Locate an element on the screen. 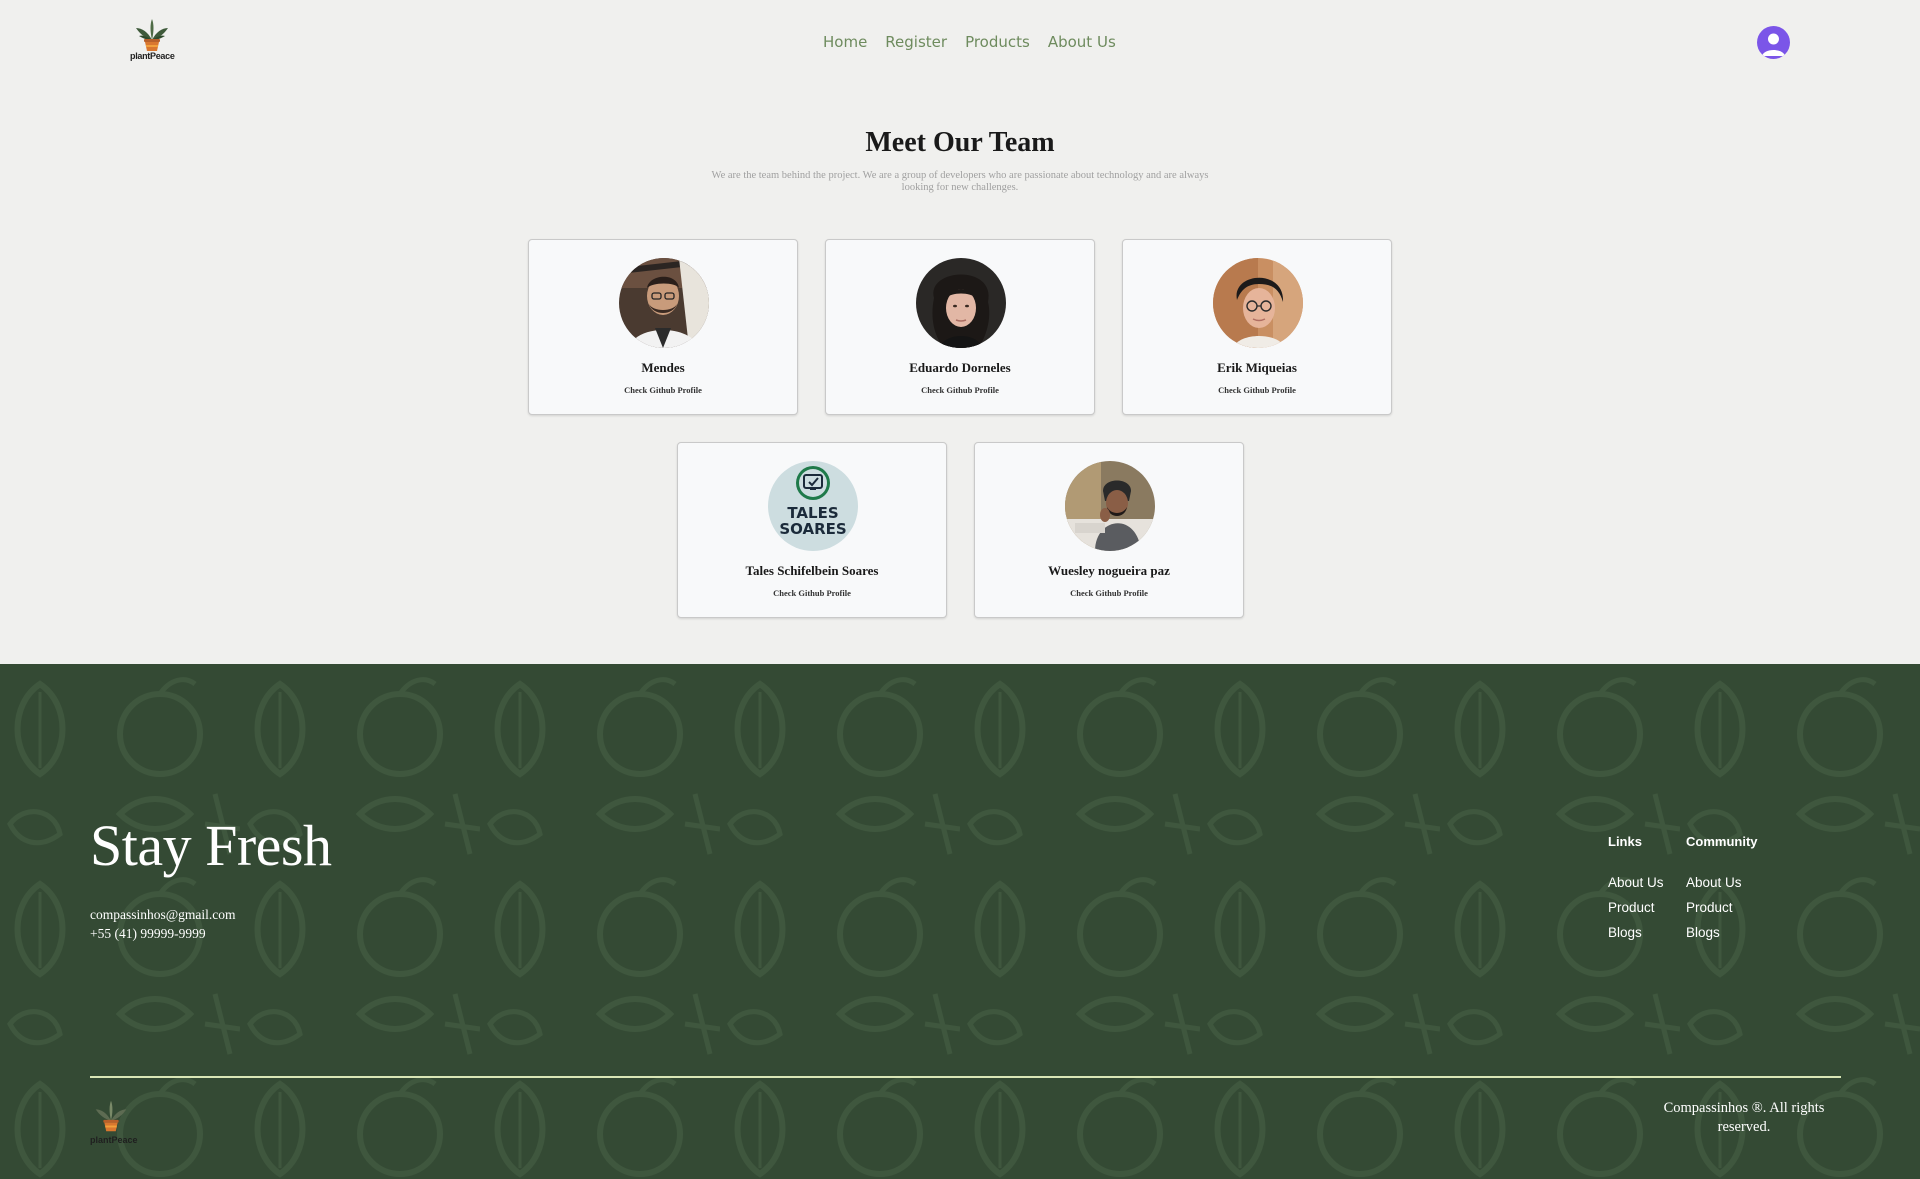 Image resolution: width=1920 pixels, height=1179 pixels. community-link-about-us: About Us is located at coordinates (1714, 882).